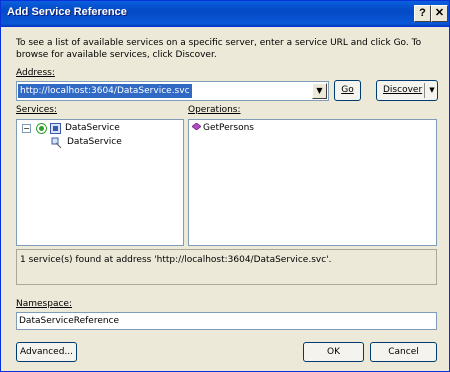 The image size is (450, 372). What do you see at coordinates (94, 142) in the screenshot?
I see `tree-item-contract: DataService` at bounding box center [94, 142].